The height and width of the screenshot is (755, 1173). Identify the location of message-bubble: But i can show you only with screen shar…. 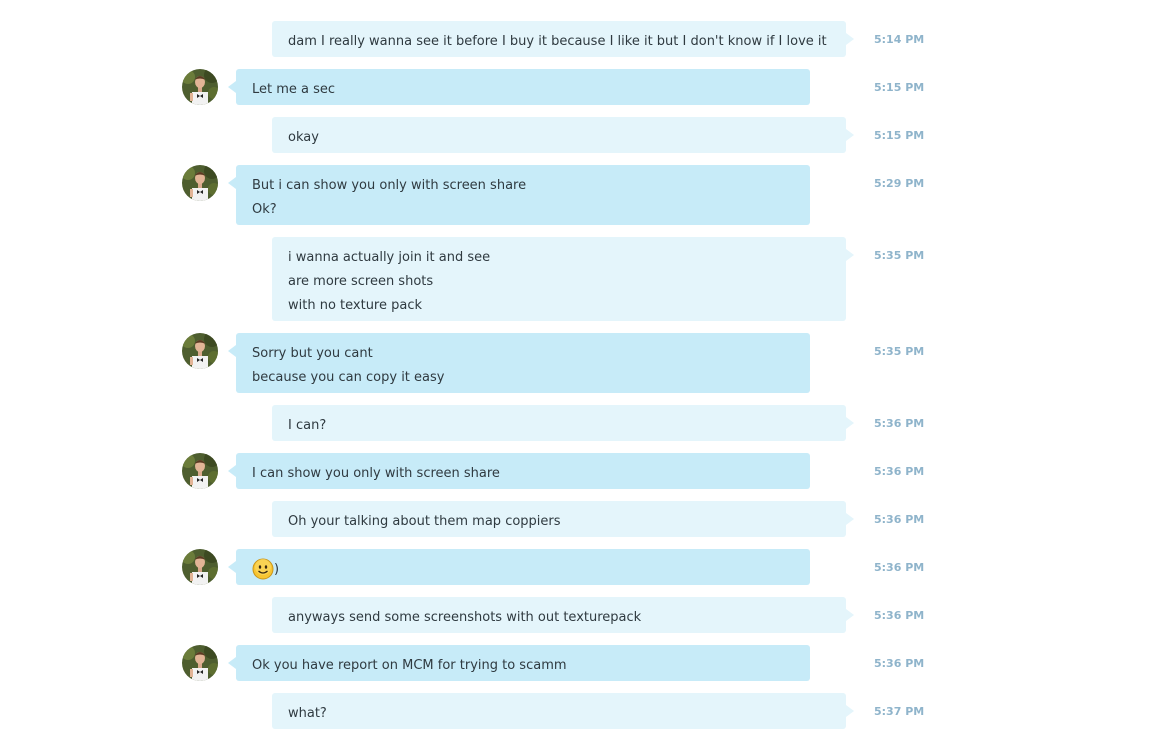
(519, 195).